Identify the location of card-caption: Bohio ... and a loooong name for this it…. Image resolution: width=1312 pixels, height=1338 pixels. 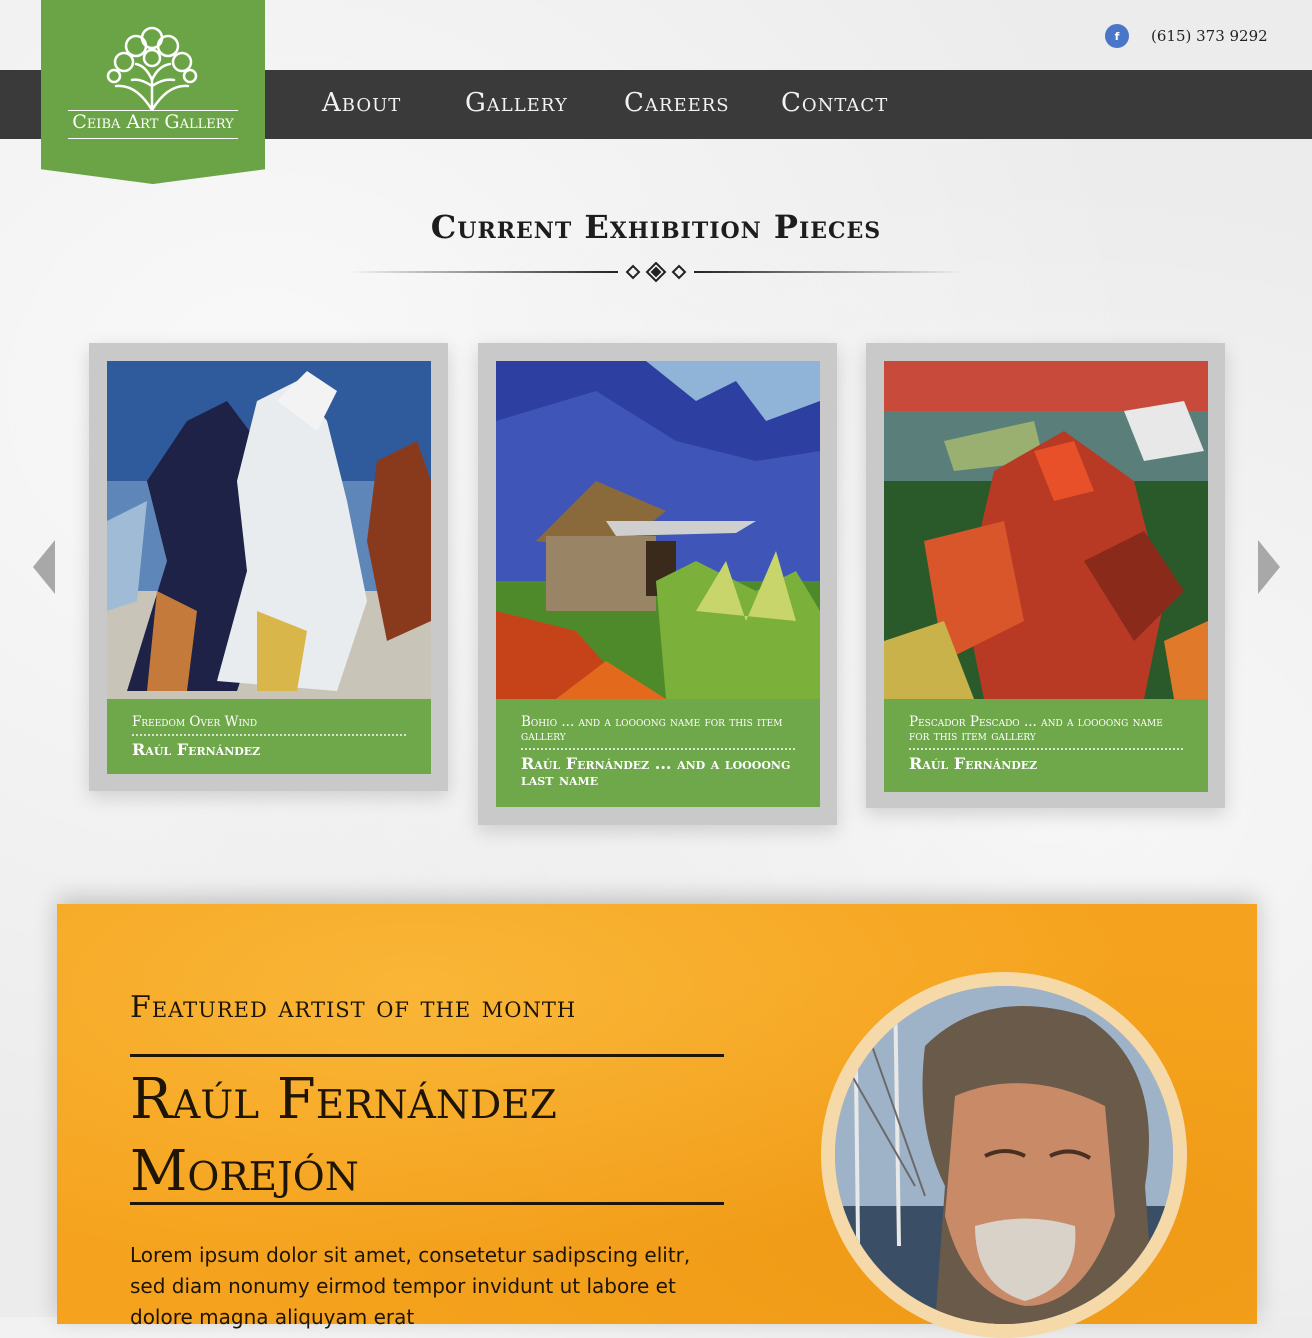
(658, 753).